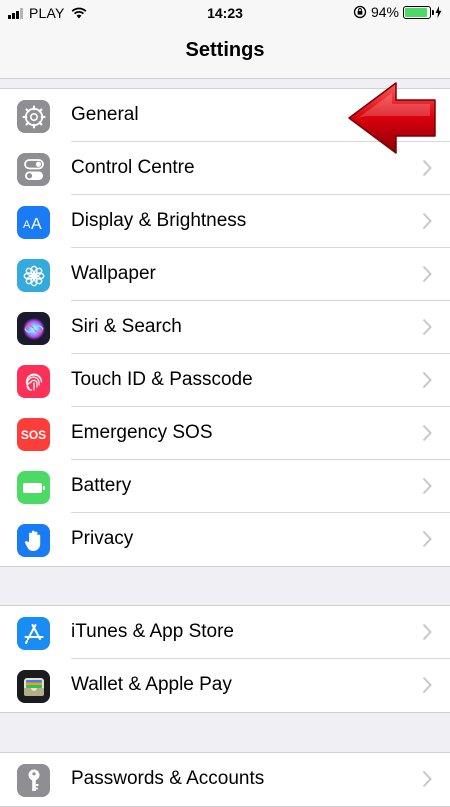 Image resolution: width=450 pixels, height=807 pixels. I want to click on settings-row-itunes-app-store: iTunes & App Store, so click(225, 632).